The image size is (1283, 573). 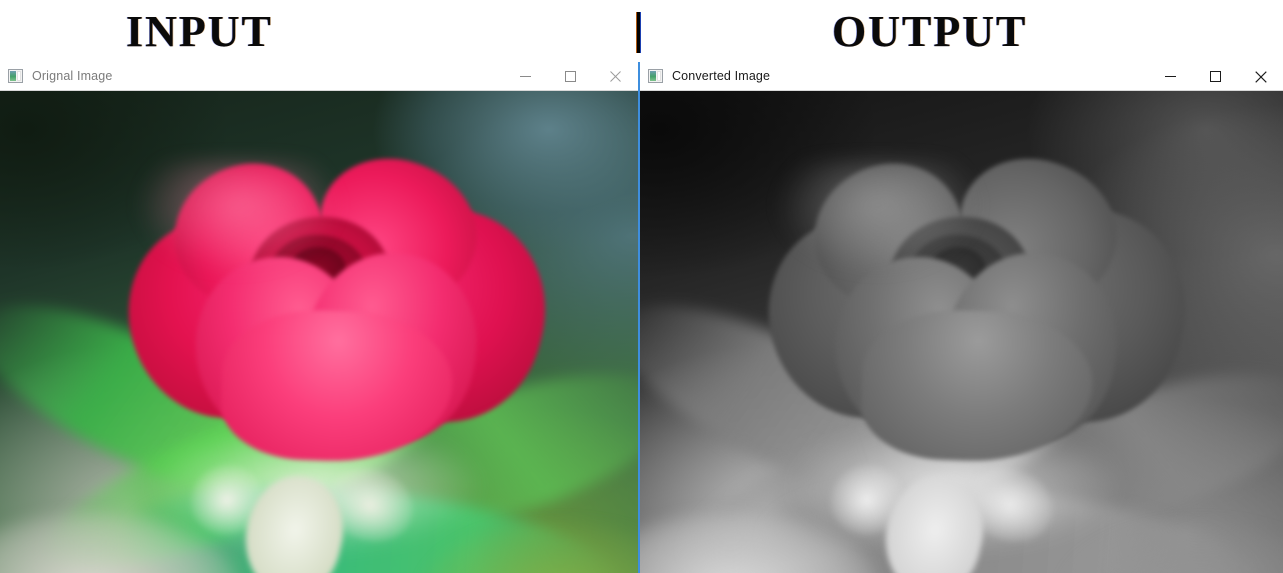 I want to click on titlebar-converted: Converted Image, so click(x=961, y=76).